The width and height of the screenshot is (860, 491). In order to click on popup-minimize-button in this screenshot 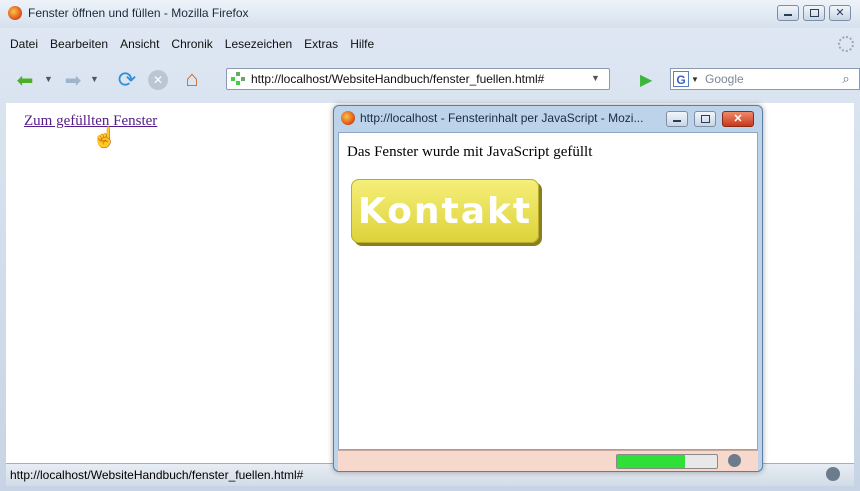, I will do `click(677, 119)`.